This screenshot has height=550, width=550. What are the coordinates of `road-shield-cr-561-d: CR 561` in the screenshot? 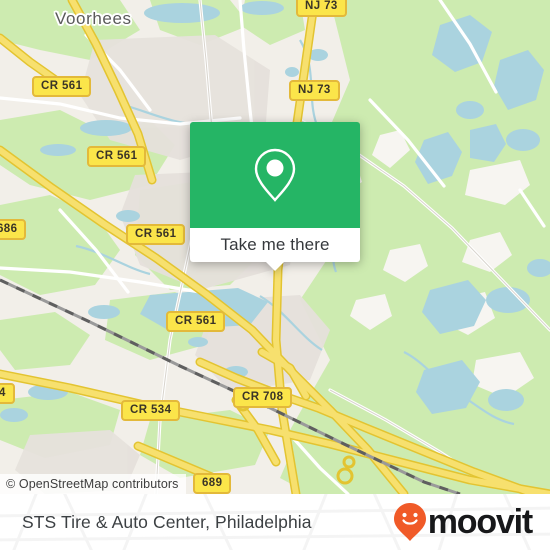 It's located at (196, 322).